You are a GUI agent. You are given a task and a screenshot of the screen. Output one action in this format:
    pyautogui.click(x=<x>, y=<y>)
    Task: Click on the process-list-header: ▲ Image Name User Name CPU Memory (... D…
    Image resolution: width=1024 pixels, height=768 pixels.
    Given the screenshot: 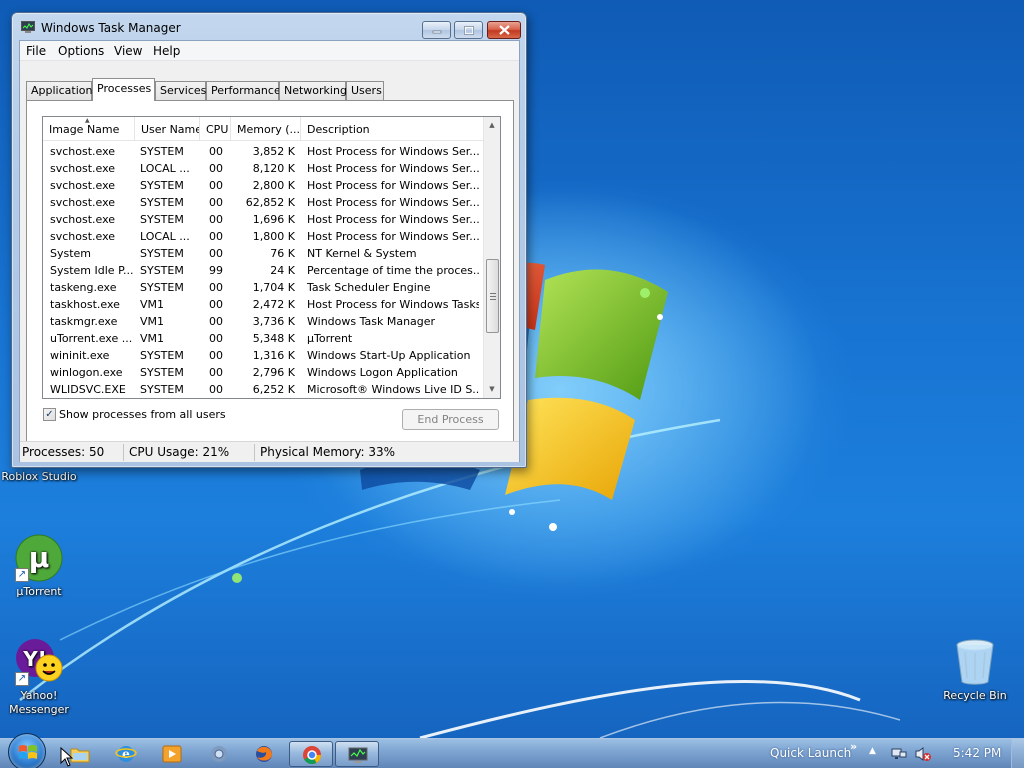 What is the action you would take?
    pyautogui.click(x=263, y=129)
    